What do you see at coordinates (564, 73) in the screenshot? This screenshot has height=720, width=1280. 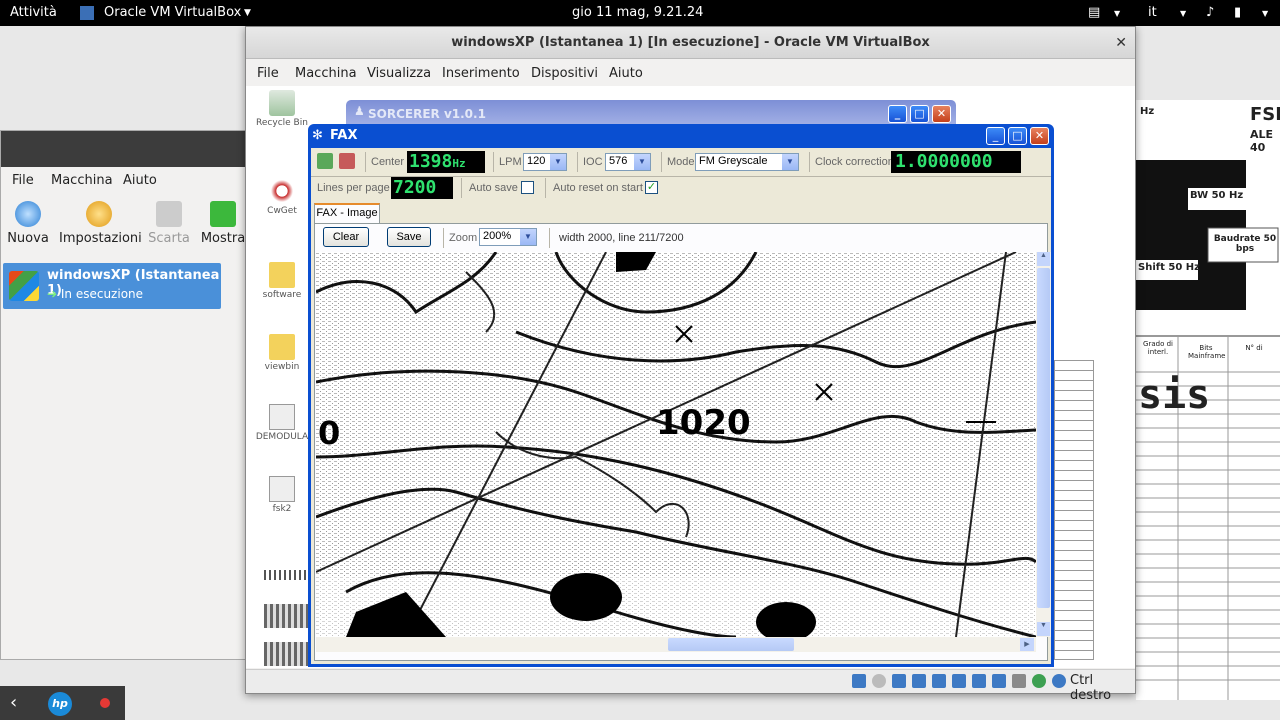 I see `menu-dispositivi: Dispositivi` at bounding box center [564, 73].